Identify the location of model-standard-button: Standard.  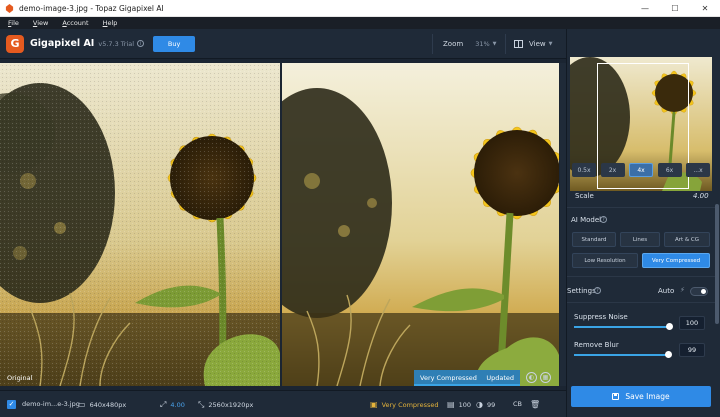
(594, 239).